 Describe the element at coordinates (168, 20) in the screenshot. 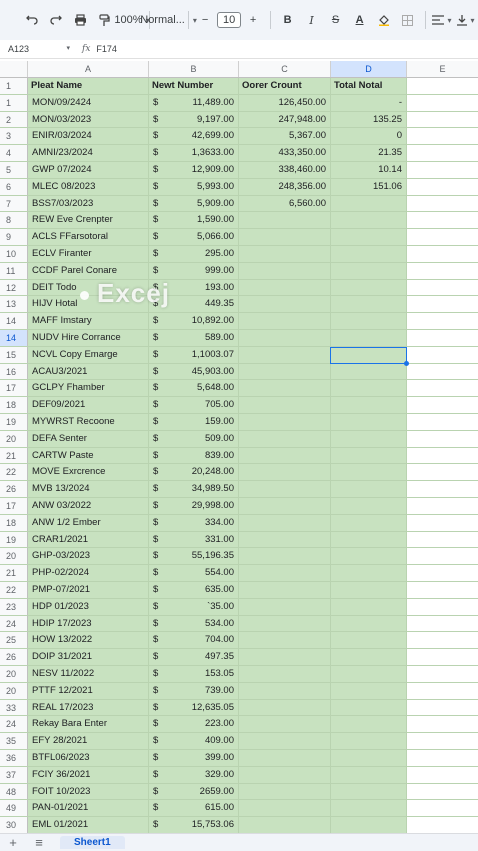

I see `style-select: Normal... ▾` at that location.